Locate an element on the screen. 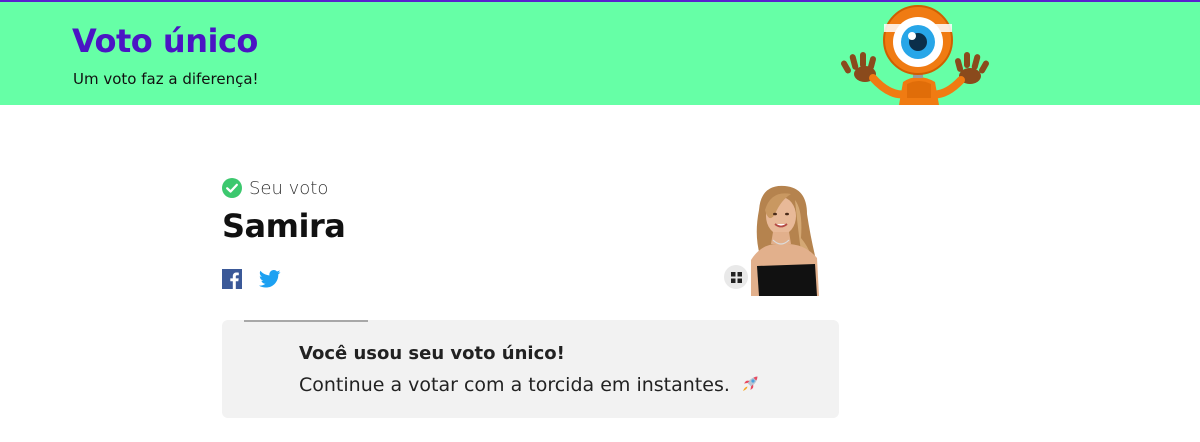 The image size is (1200, 442). check-circle-icon is located at coordinates (232, 188).